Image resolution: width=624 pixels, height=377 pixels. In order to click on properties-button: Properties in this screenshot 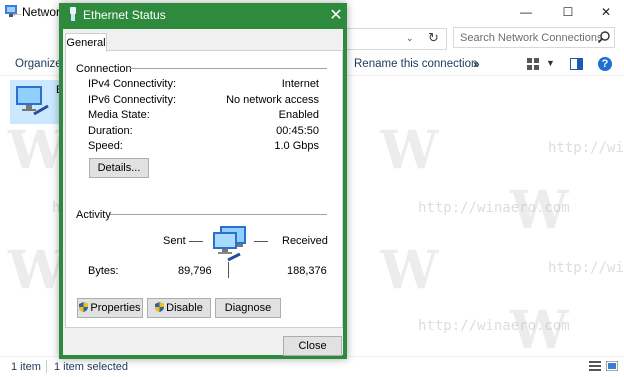, I will do `click(110, 308)`.